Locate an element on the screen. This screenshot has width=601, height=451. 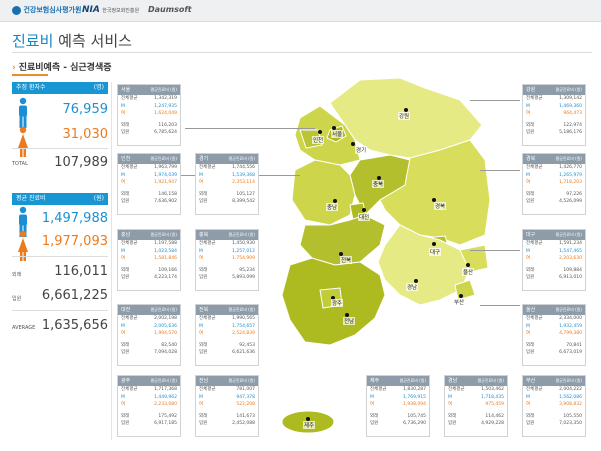
outpatient-value: 70,841 is located at coordinates (574, 345).